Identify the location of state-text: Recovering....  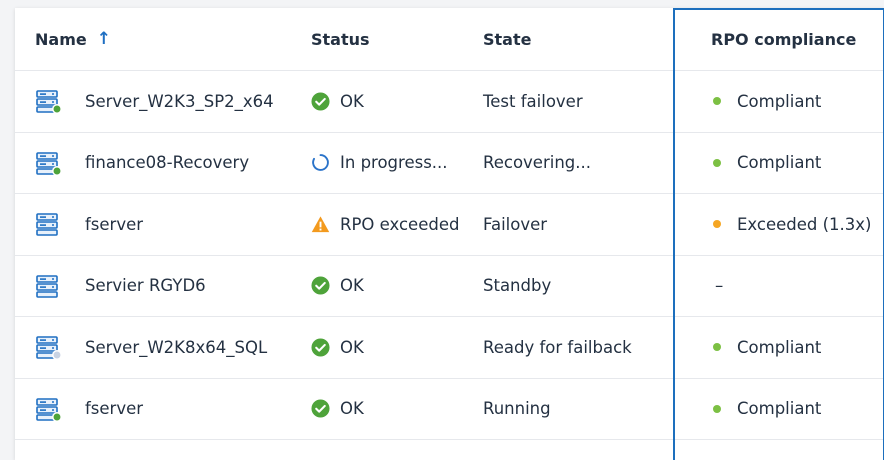
(537, 163).